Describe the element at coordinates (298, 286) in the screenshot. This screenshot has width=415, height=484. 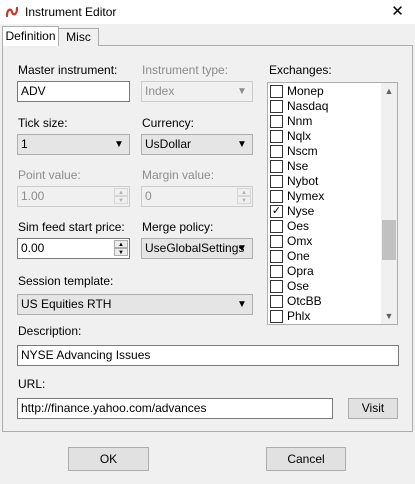
I see `exchange-name: Ose` at that location.